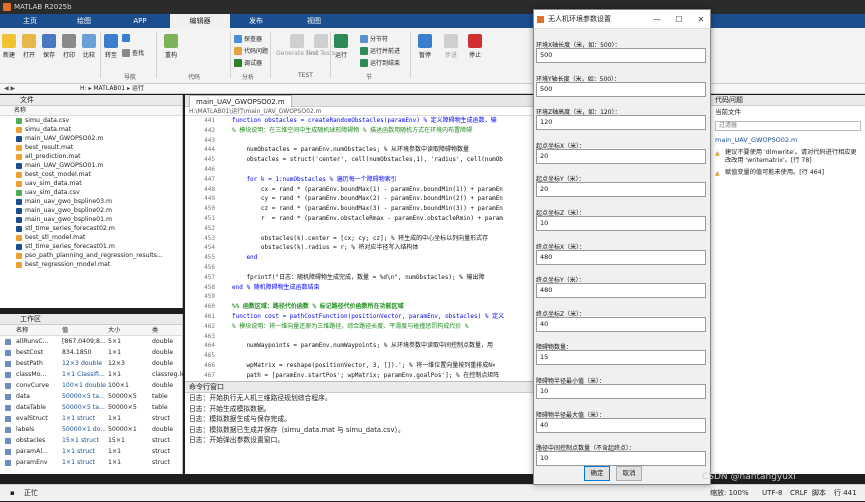 This screenshot has width=865, height=502. What do you see at coordinates (597, 473) in the screenshot?
I see `ok-button: 确定` at bounding box center [597, 473].